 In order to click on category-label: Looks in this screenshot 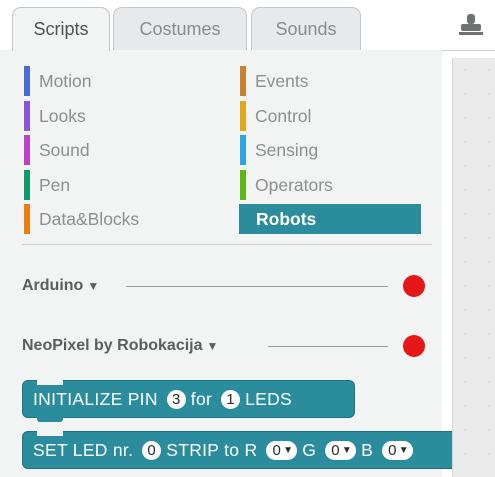, I will do `click(62, 115)`.